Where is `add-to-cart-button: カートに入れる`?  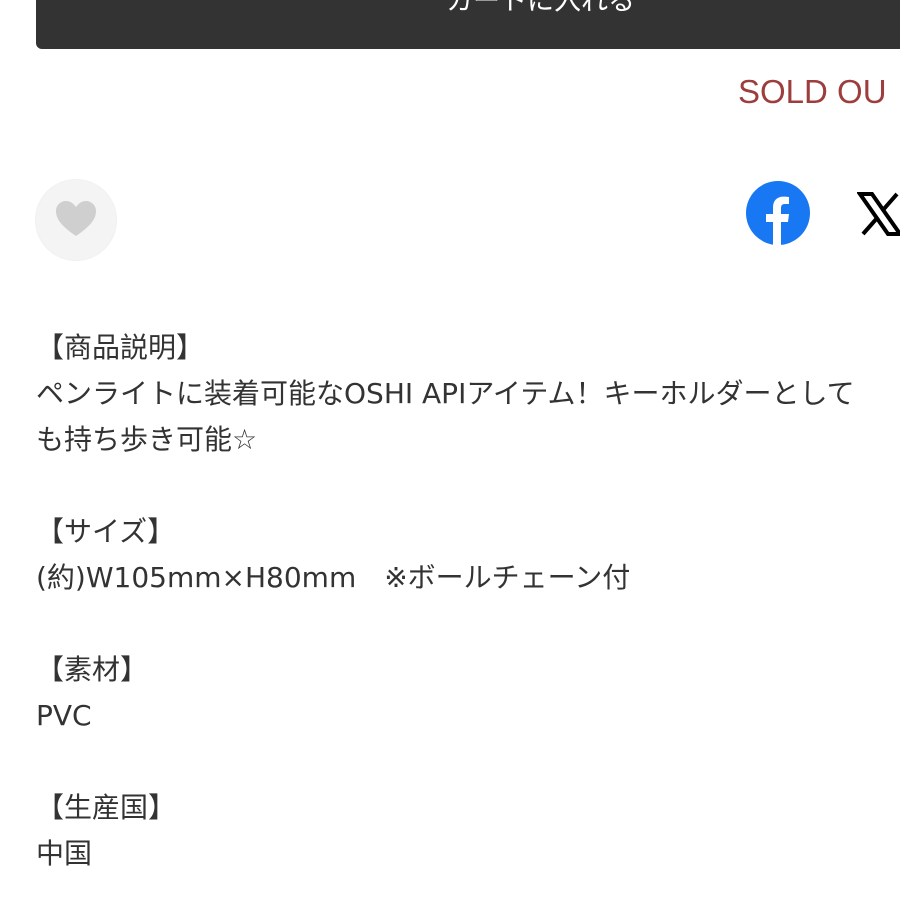 add-to-cart-button: カートに入れる is located at coordinates (468, 24).